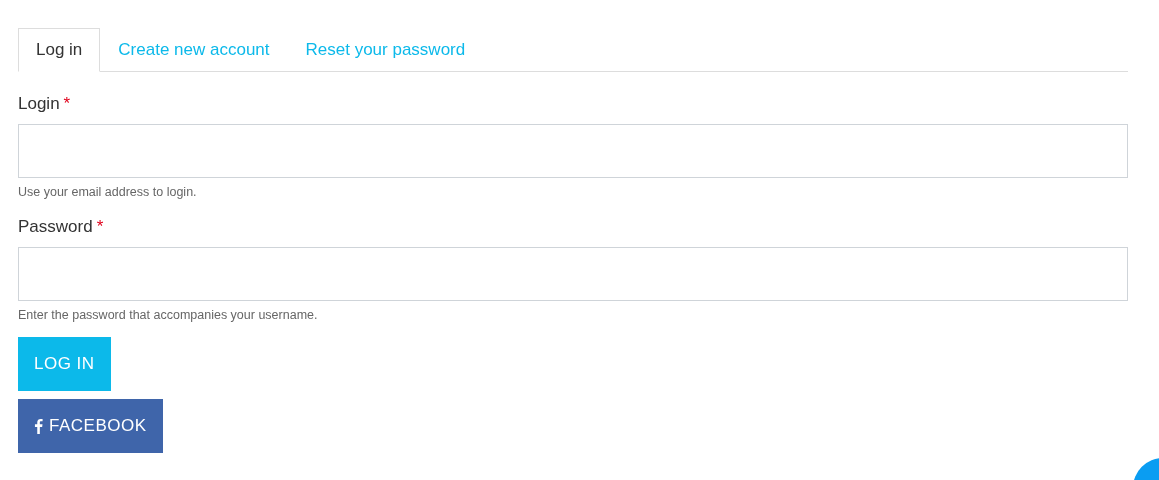 Image resolution: width=1159 pixels, height=480 pixels. What do you see at coordinates (38, 426) in the screenshot?
I see `facebook-icon` at bounding box center [38, 426].